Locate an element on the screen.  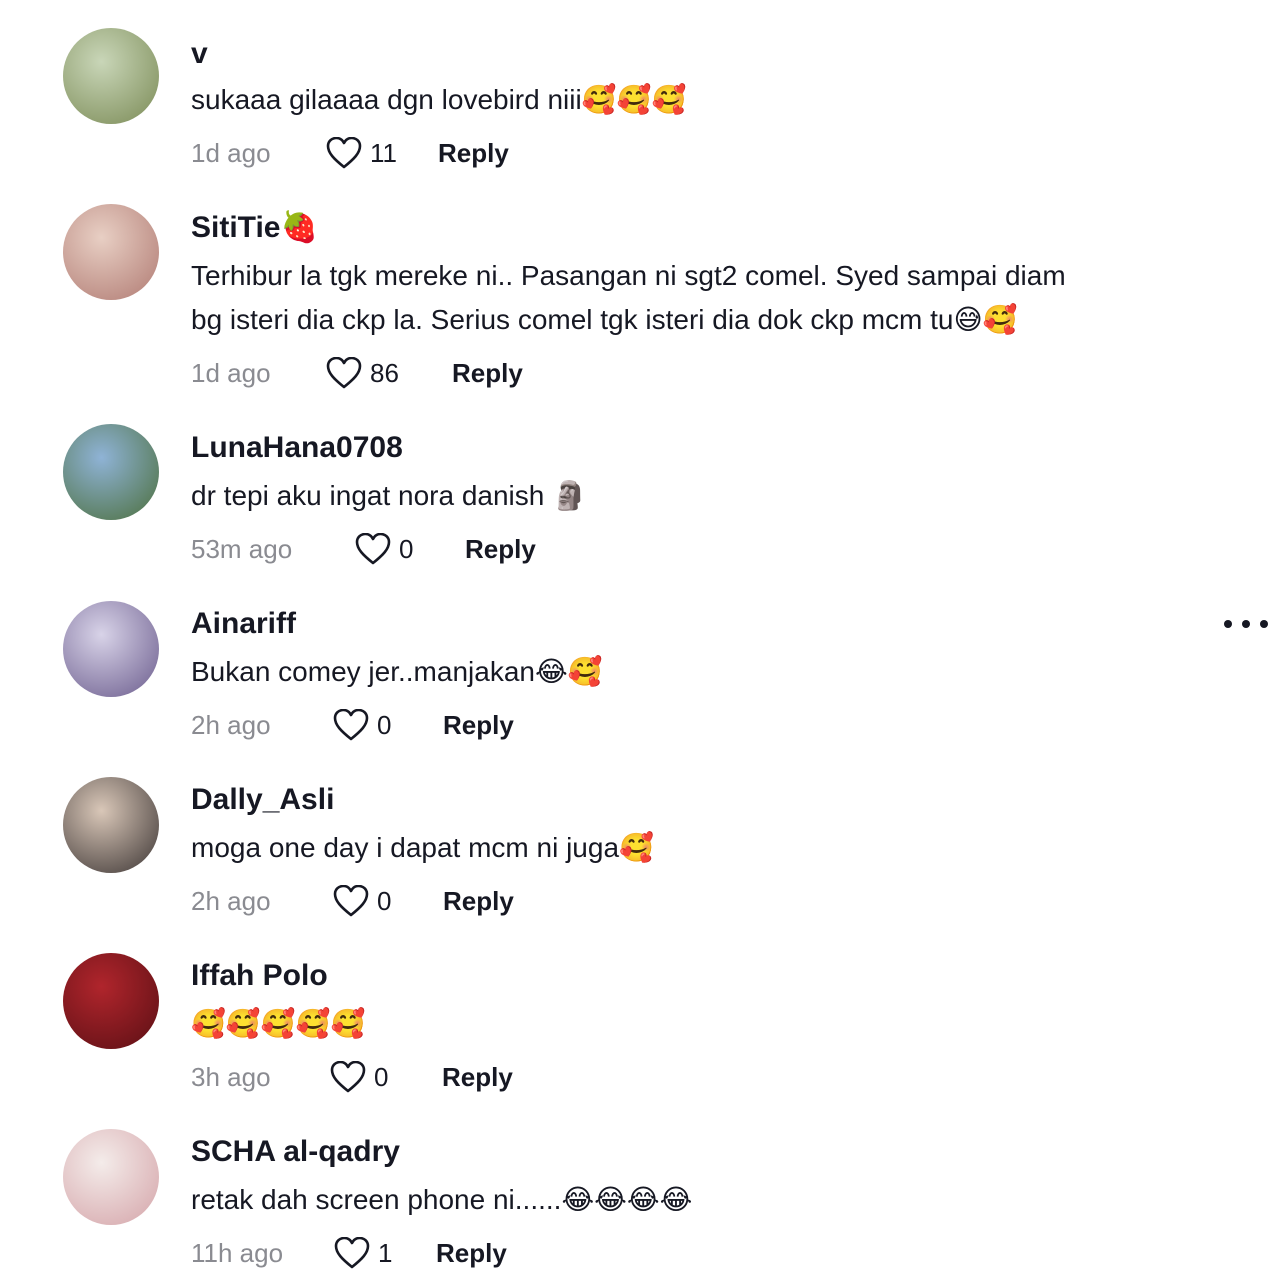
comment-text: moga one day i dapat mcm ni juga🥰 is located at coordinates (681, 848).